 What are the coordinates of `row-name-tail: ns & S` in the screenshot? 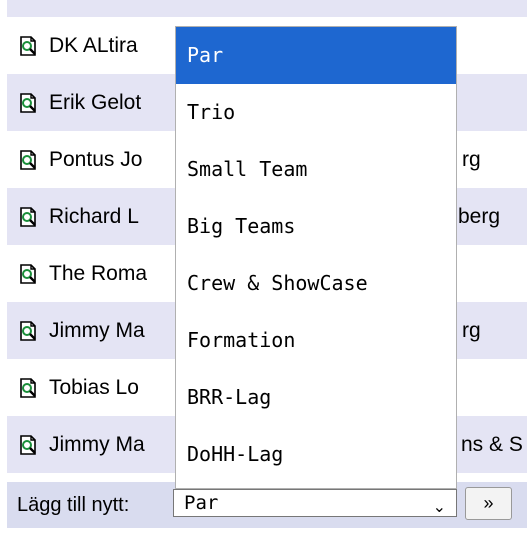 It's located at (492, 444).